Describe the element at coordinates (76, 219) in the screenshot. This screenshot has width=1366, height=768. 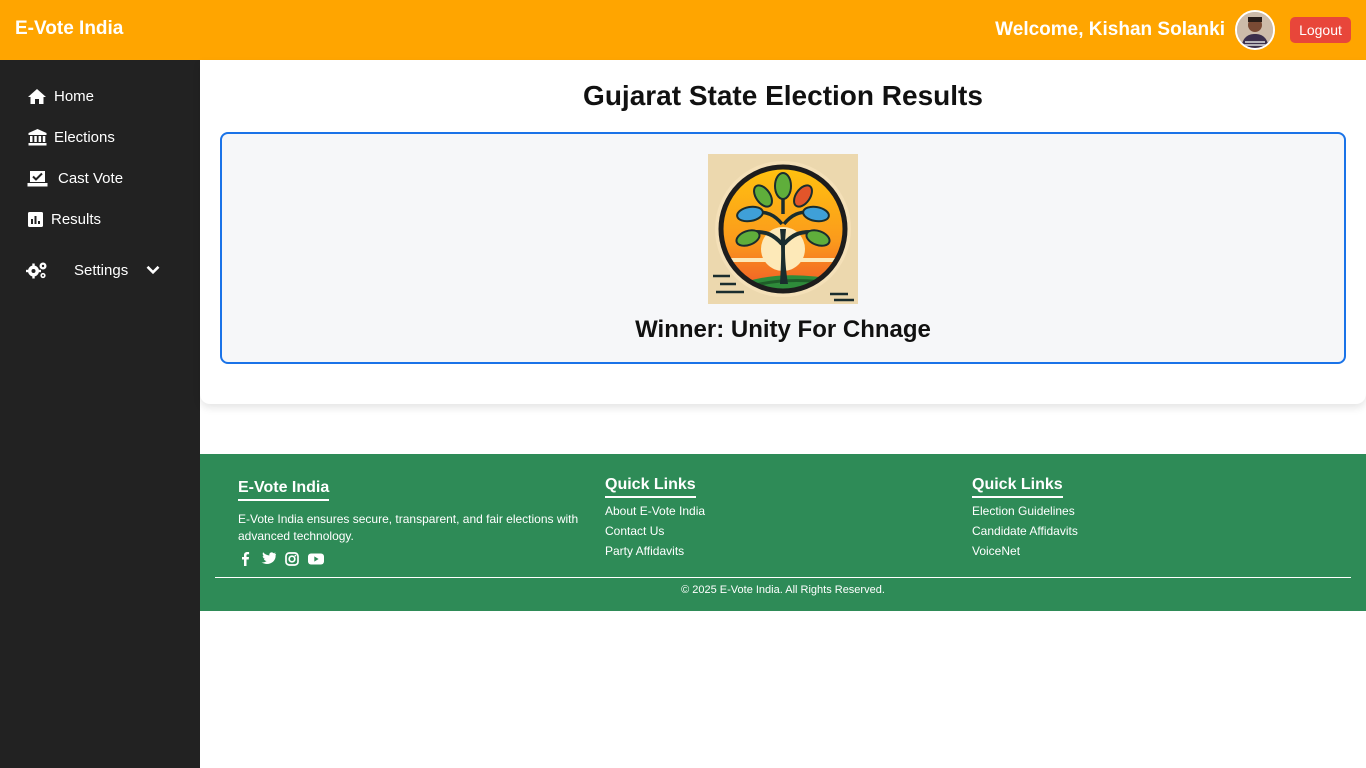
I see `sidebar-item-label: Results` at that location.